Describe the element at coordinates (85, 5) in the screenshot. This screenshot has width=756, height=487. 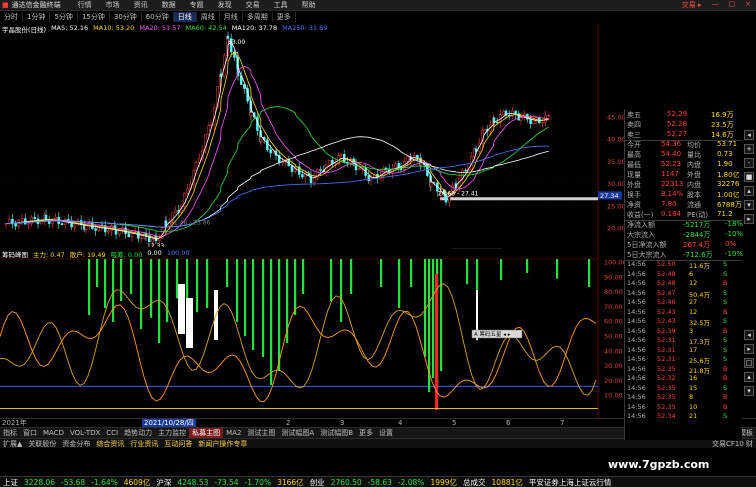
I see `menu-item-quotes: 行情` at that location.